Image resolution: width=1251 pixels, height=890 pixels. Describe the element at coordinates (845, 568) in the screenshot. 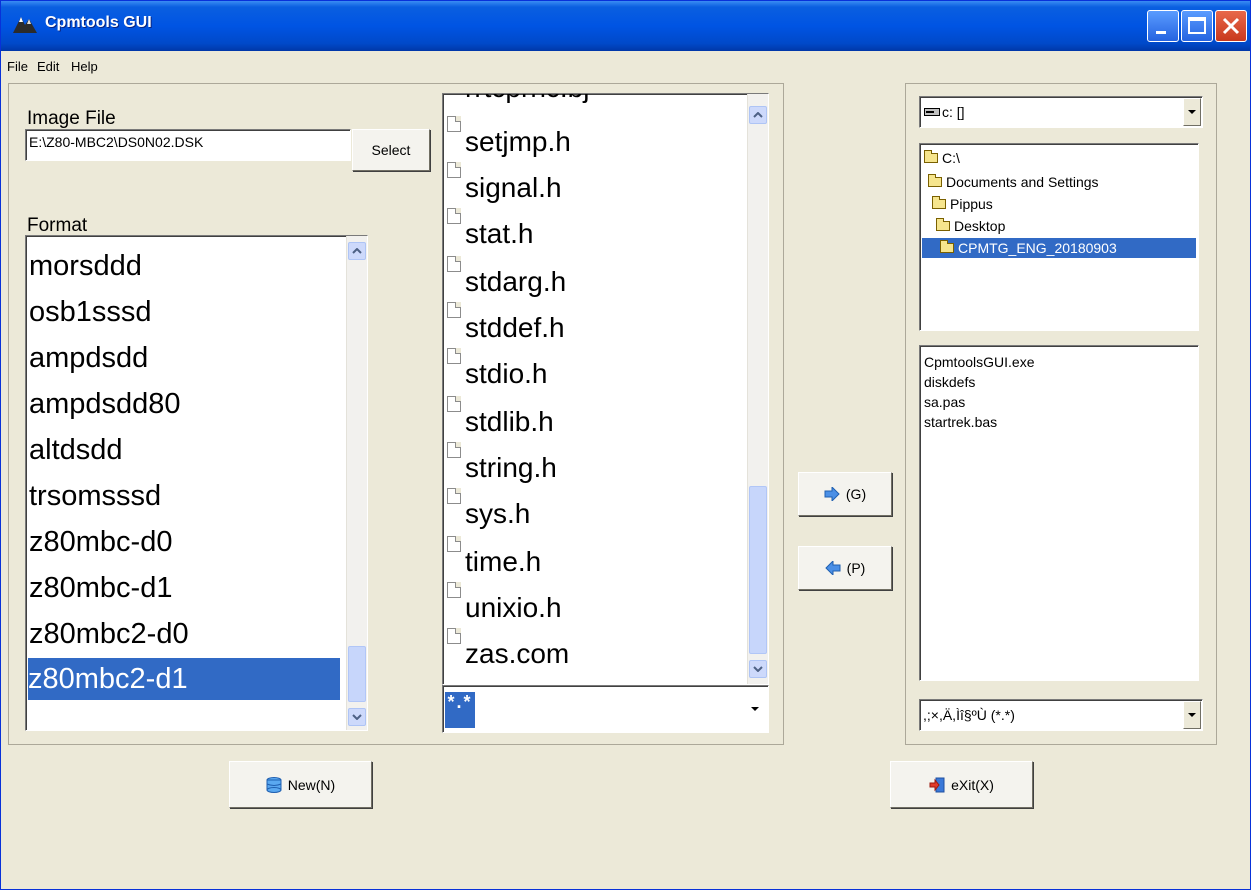

I see `put-file-button: (P)` at that location.